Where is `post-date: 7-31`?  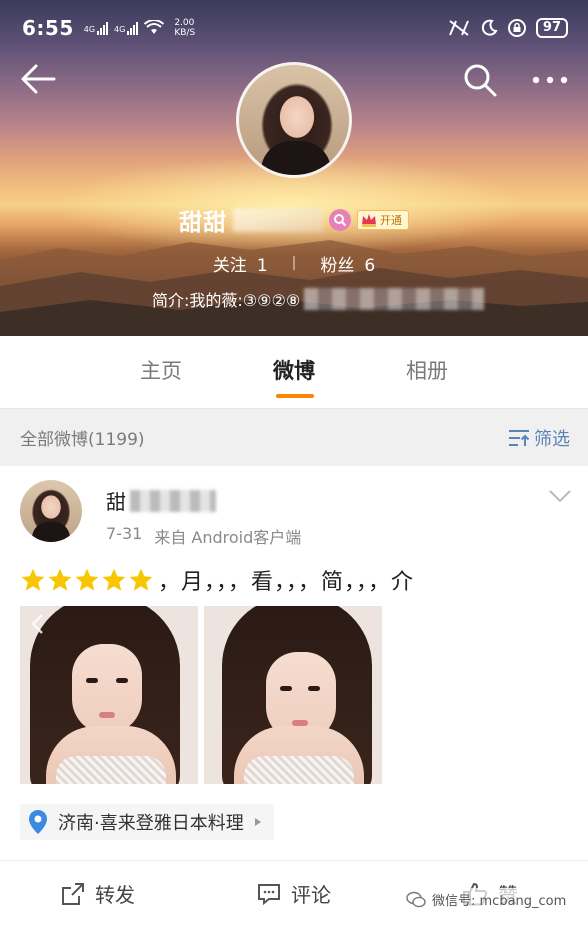
post-date: 7-31 is located at coordinates (124, 533).